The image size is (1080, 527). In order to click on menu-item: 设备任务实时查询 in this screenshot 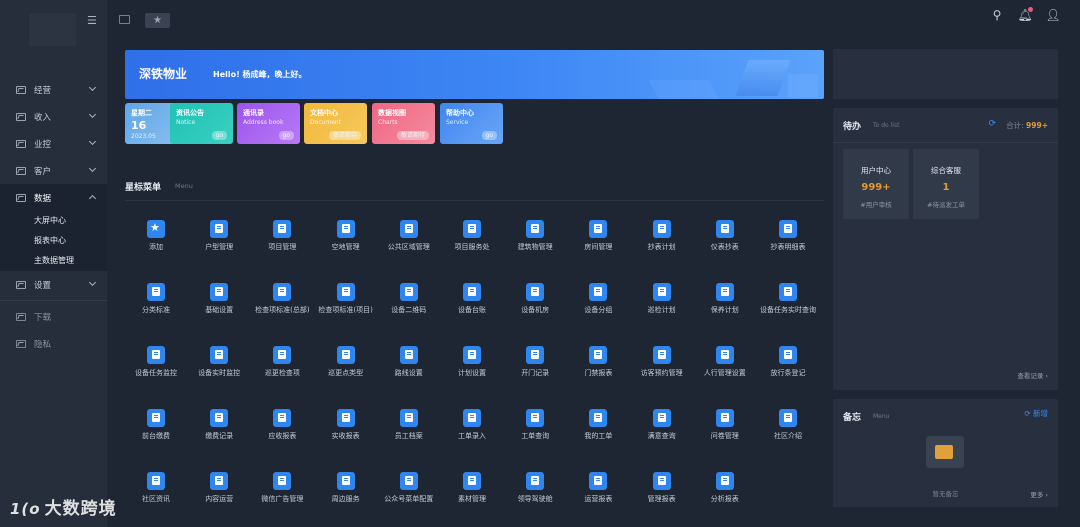, I will do `click(788, 299)`.